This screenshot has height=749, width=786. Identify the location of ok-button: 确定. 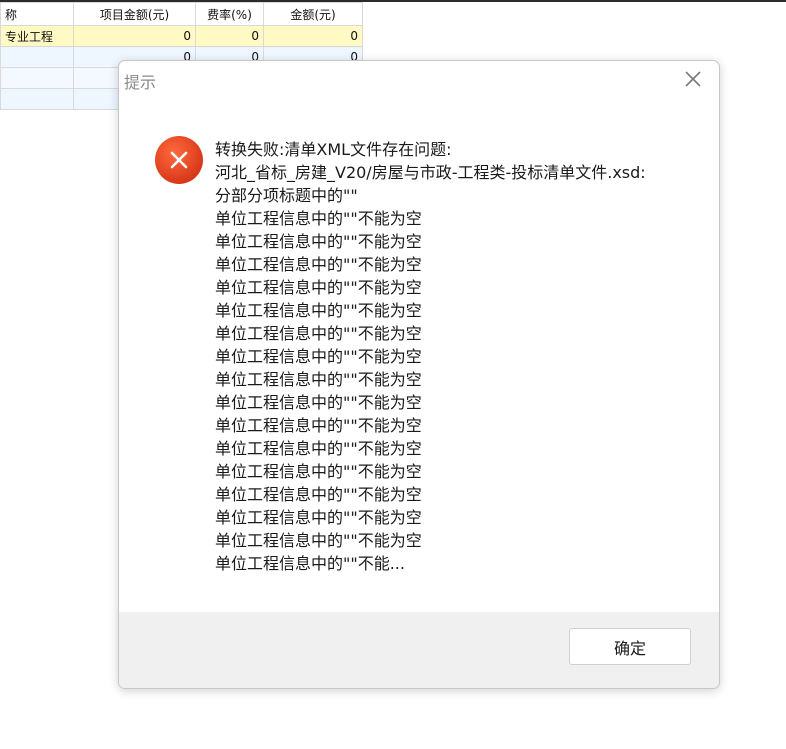
(630, 646).